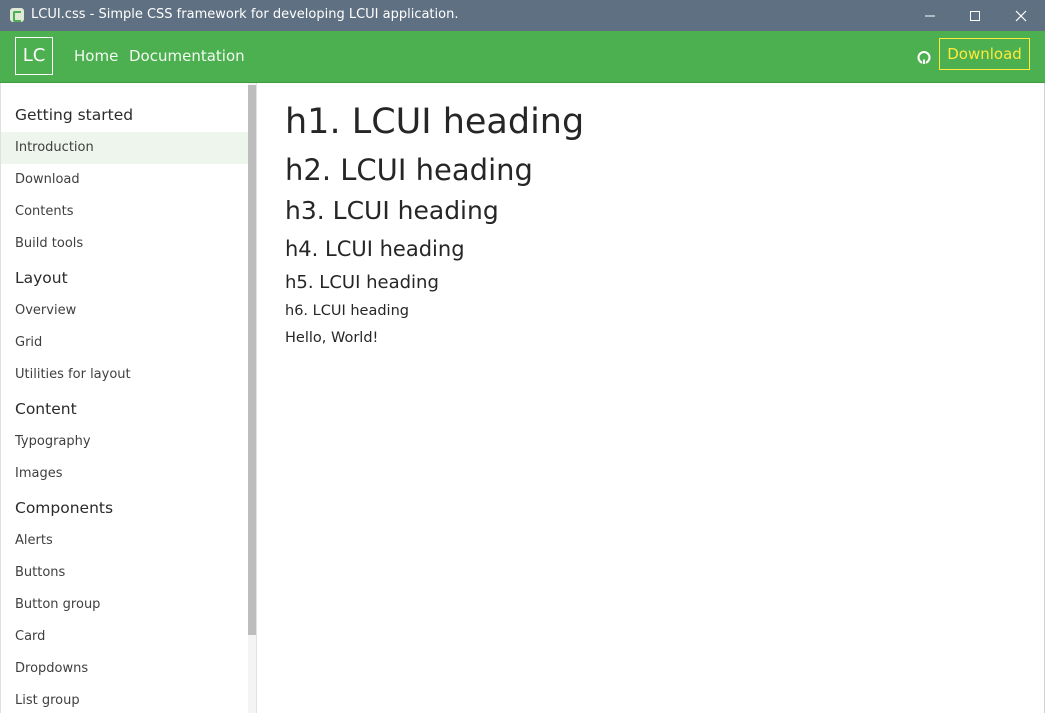  I want to click on maximize-button, so click(975, 15).